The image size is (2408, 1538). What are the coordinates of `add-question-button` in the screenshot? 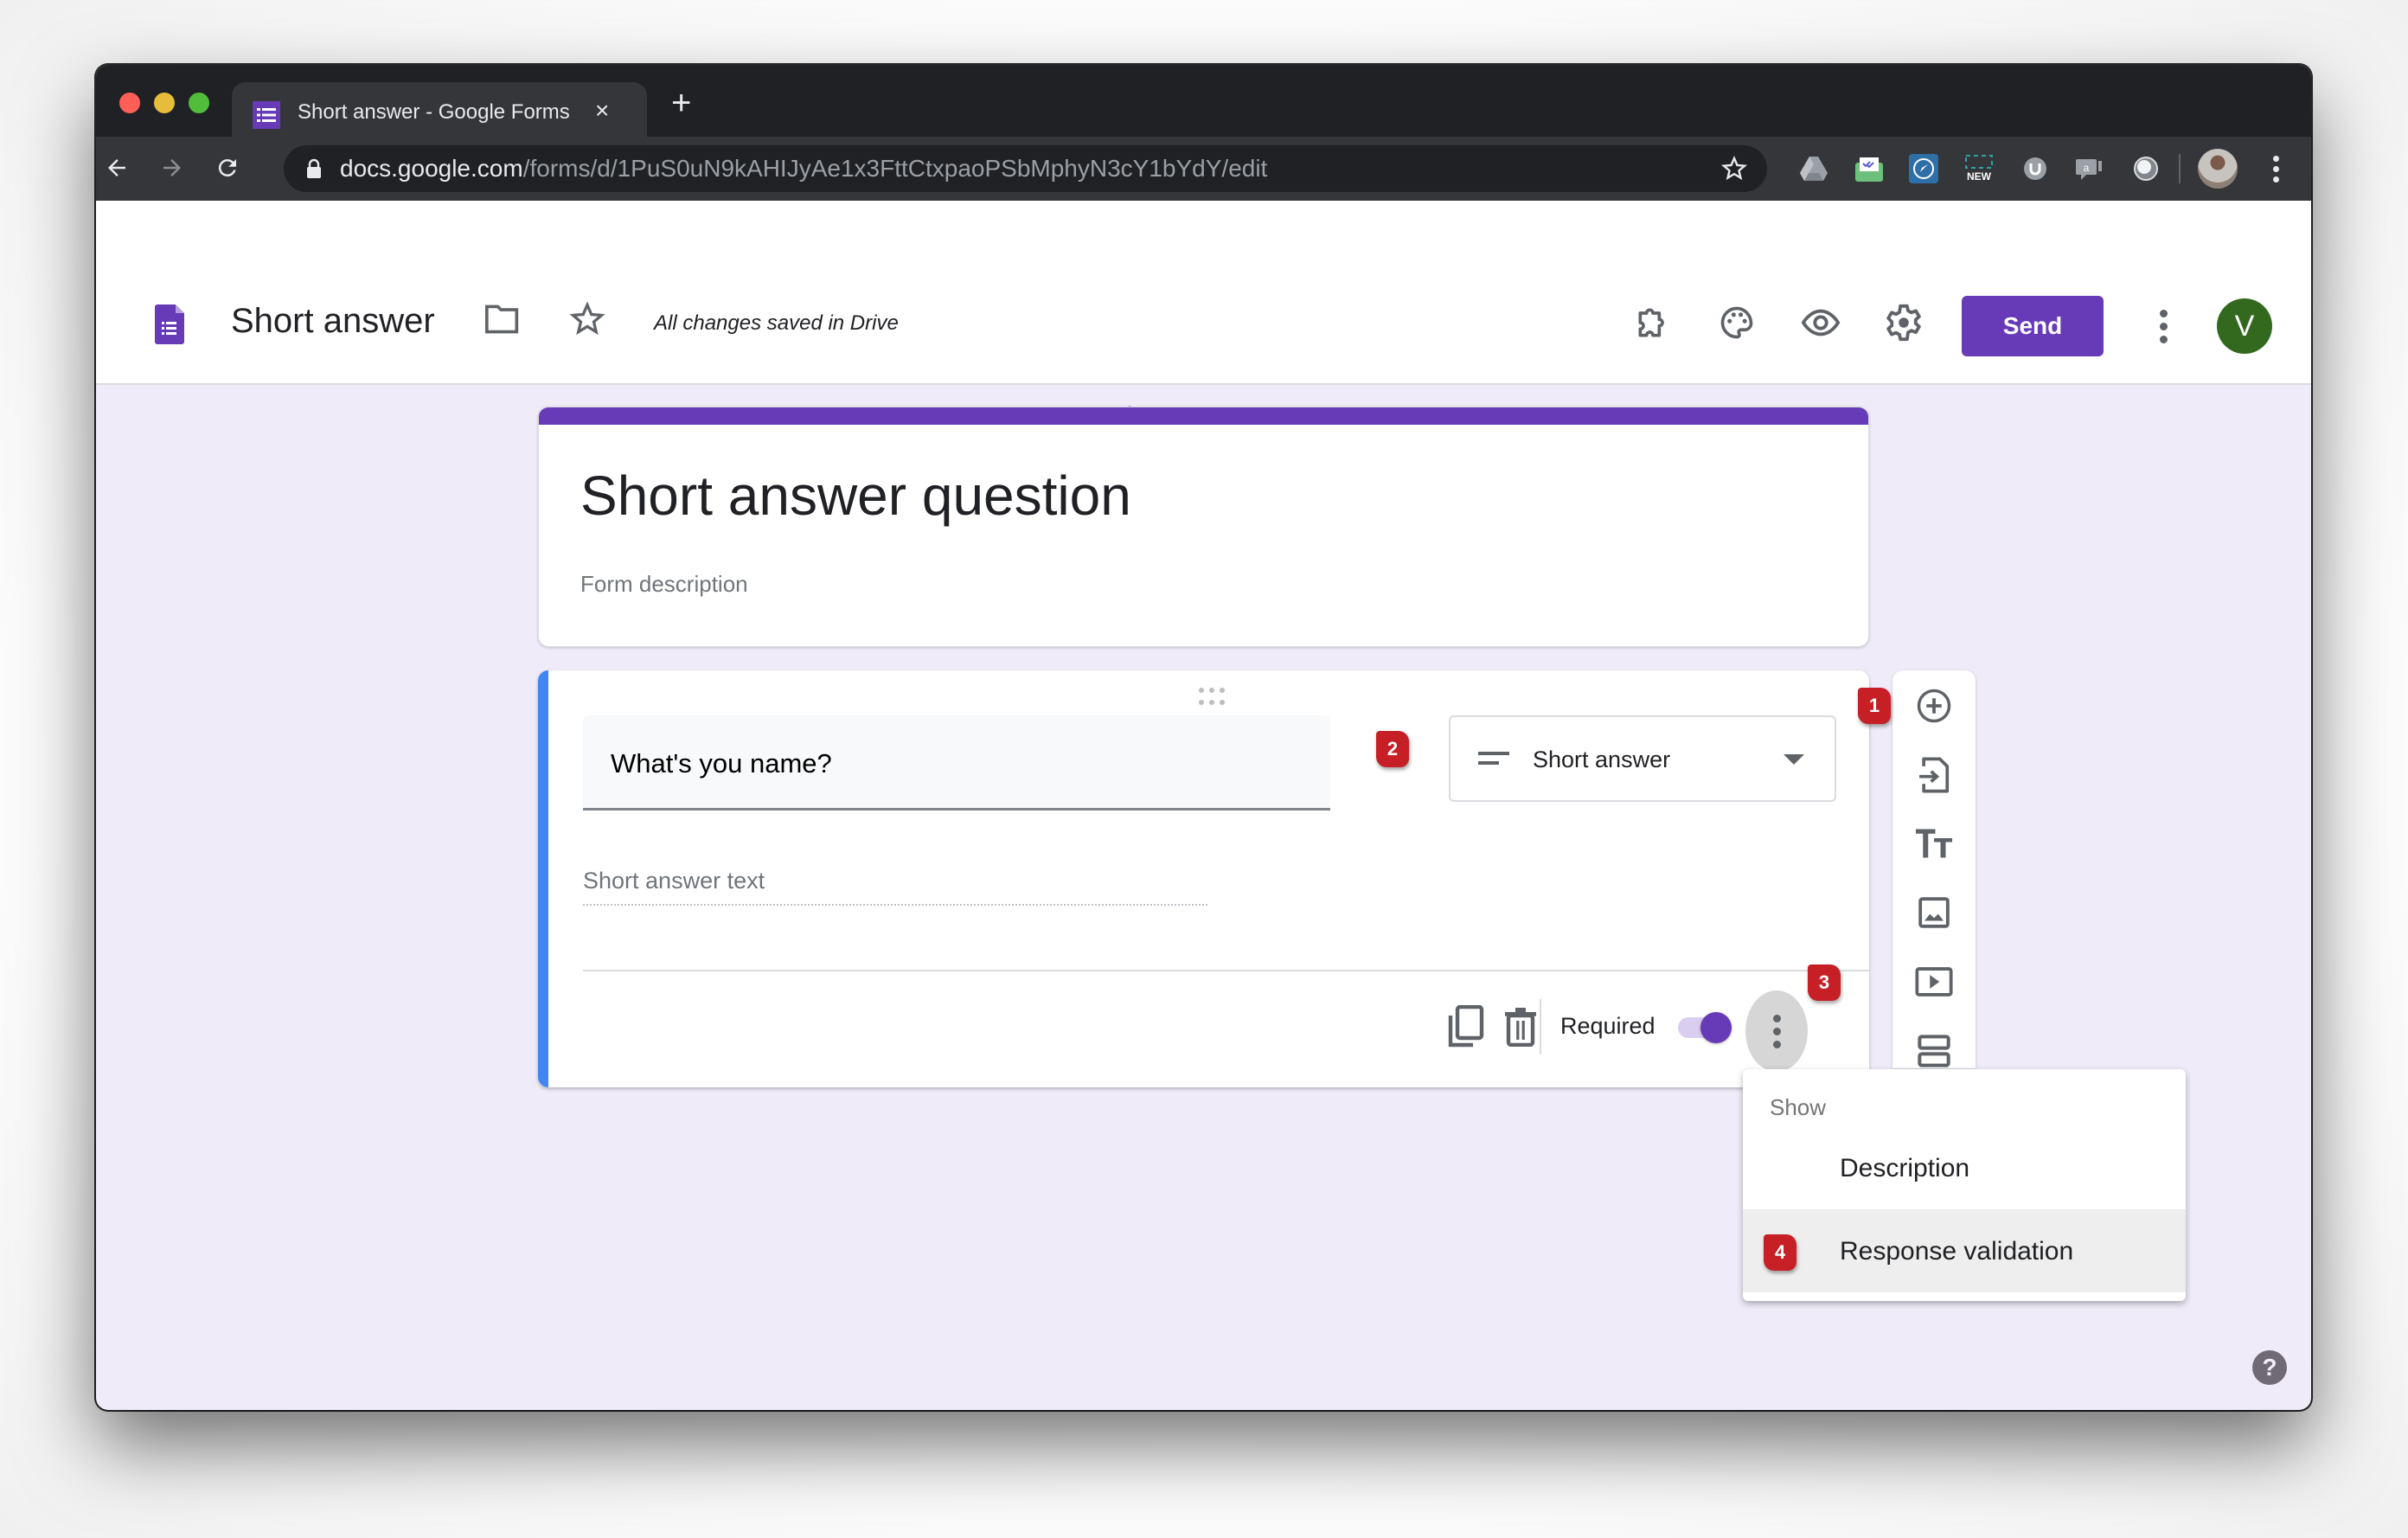 It's located at (1934, 706).